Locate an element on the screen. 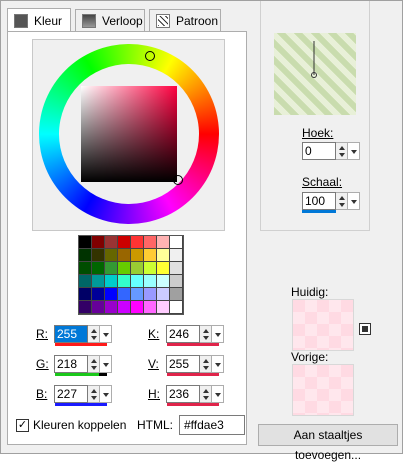  blue-dropdown is located at coordinates (106, 394).